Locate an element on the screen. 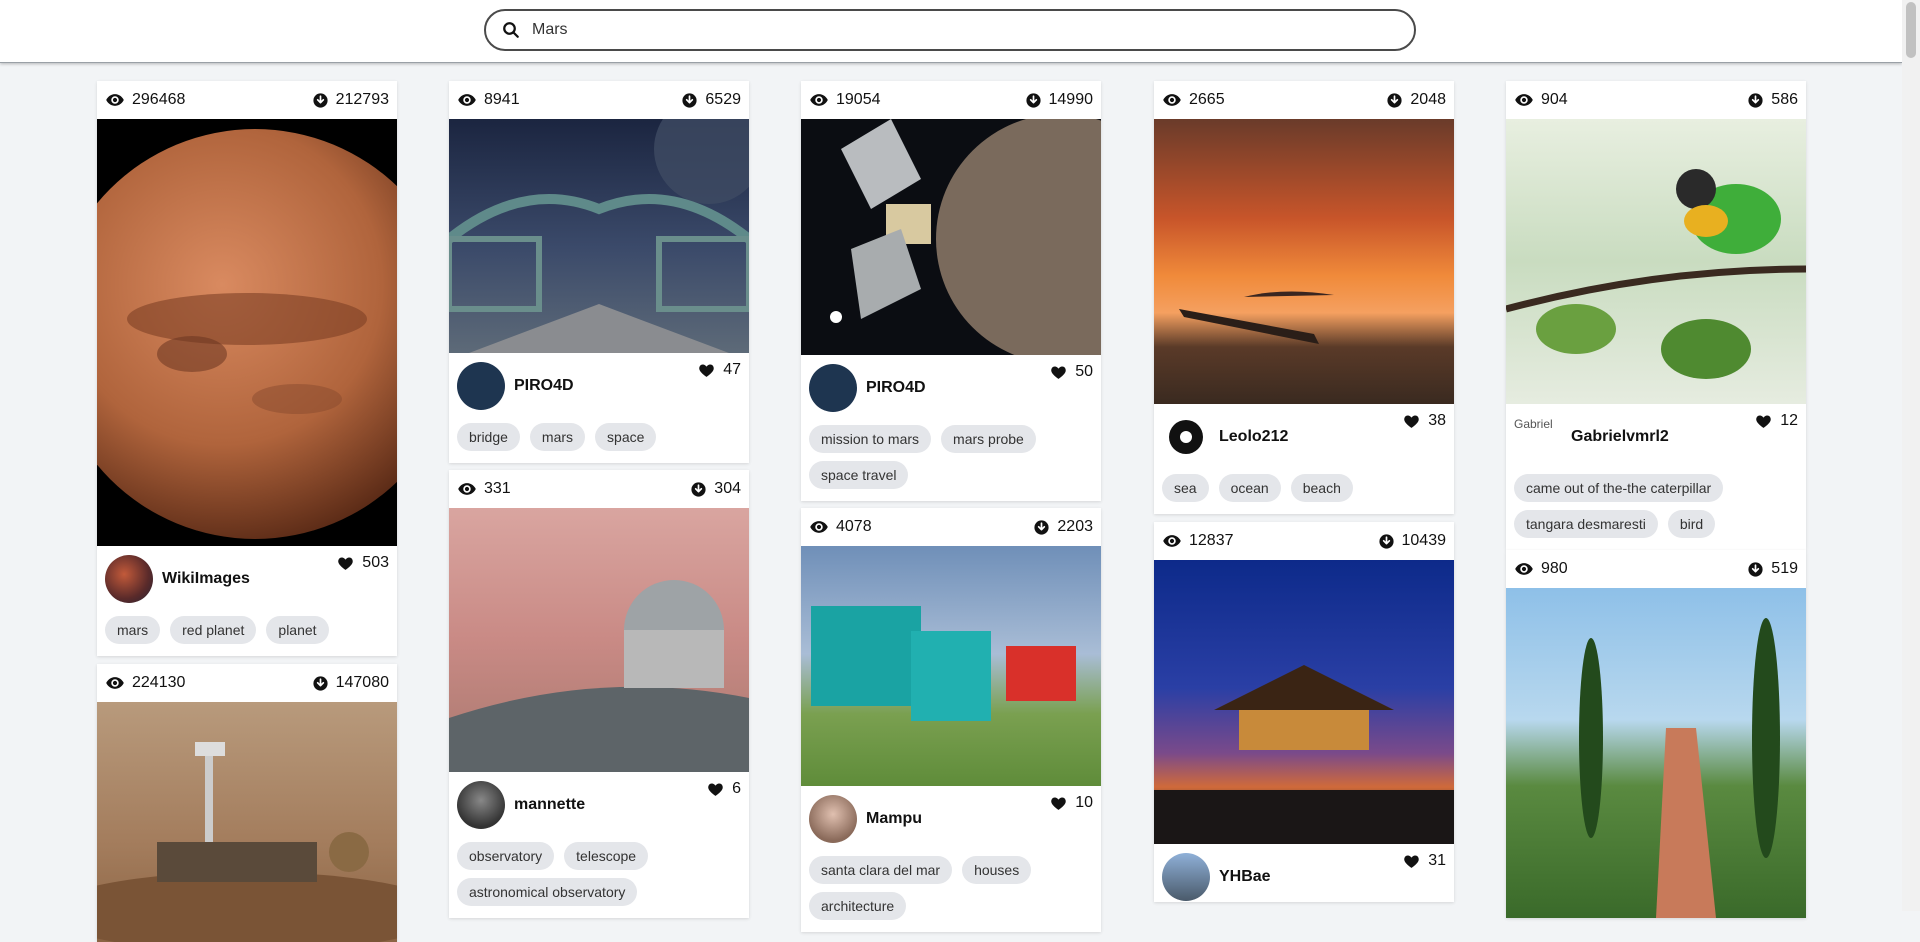 This screenshot has height=942, width=1920. tag: astronomical observatory is located at coordinates (547, 892).